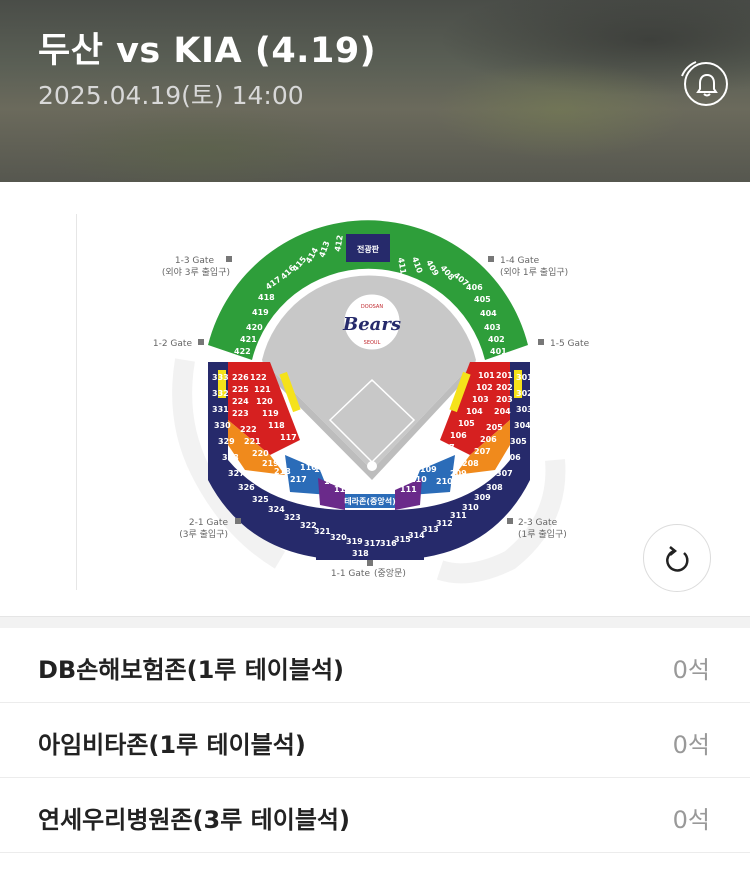 This screenshot has height=876, width=750. I want to click on gate-1-2-label: 1-2 Gate, so click(173, 344).